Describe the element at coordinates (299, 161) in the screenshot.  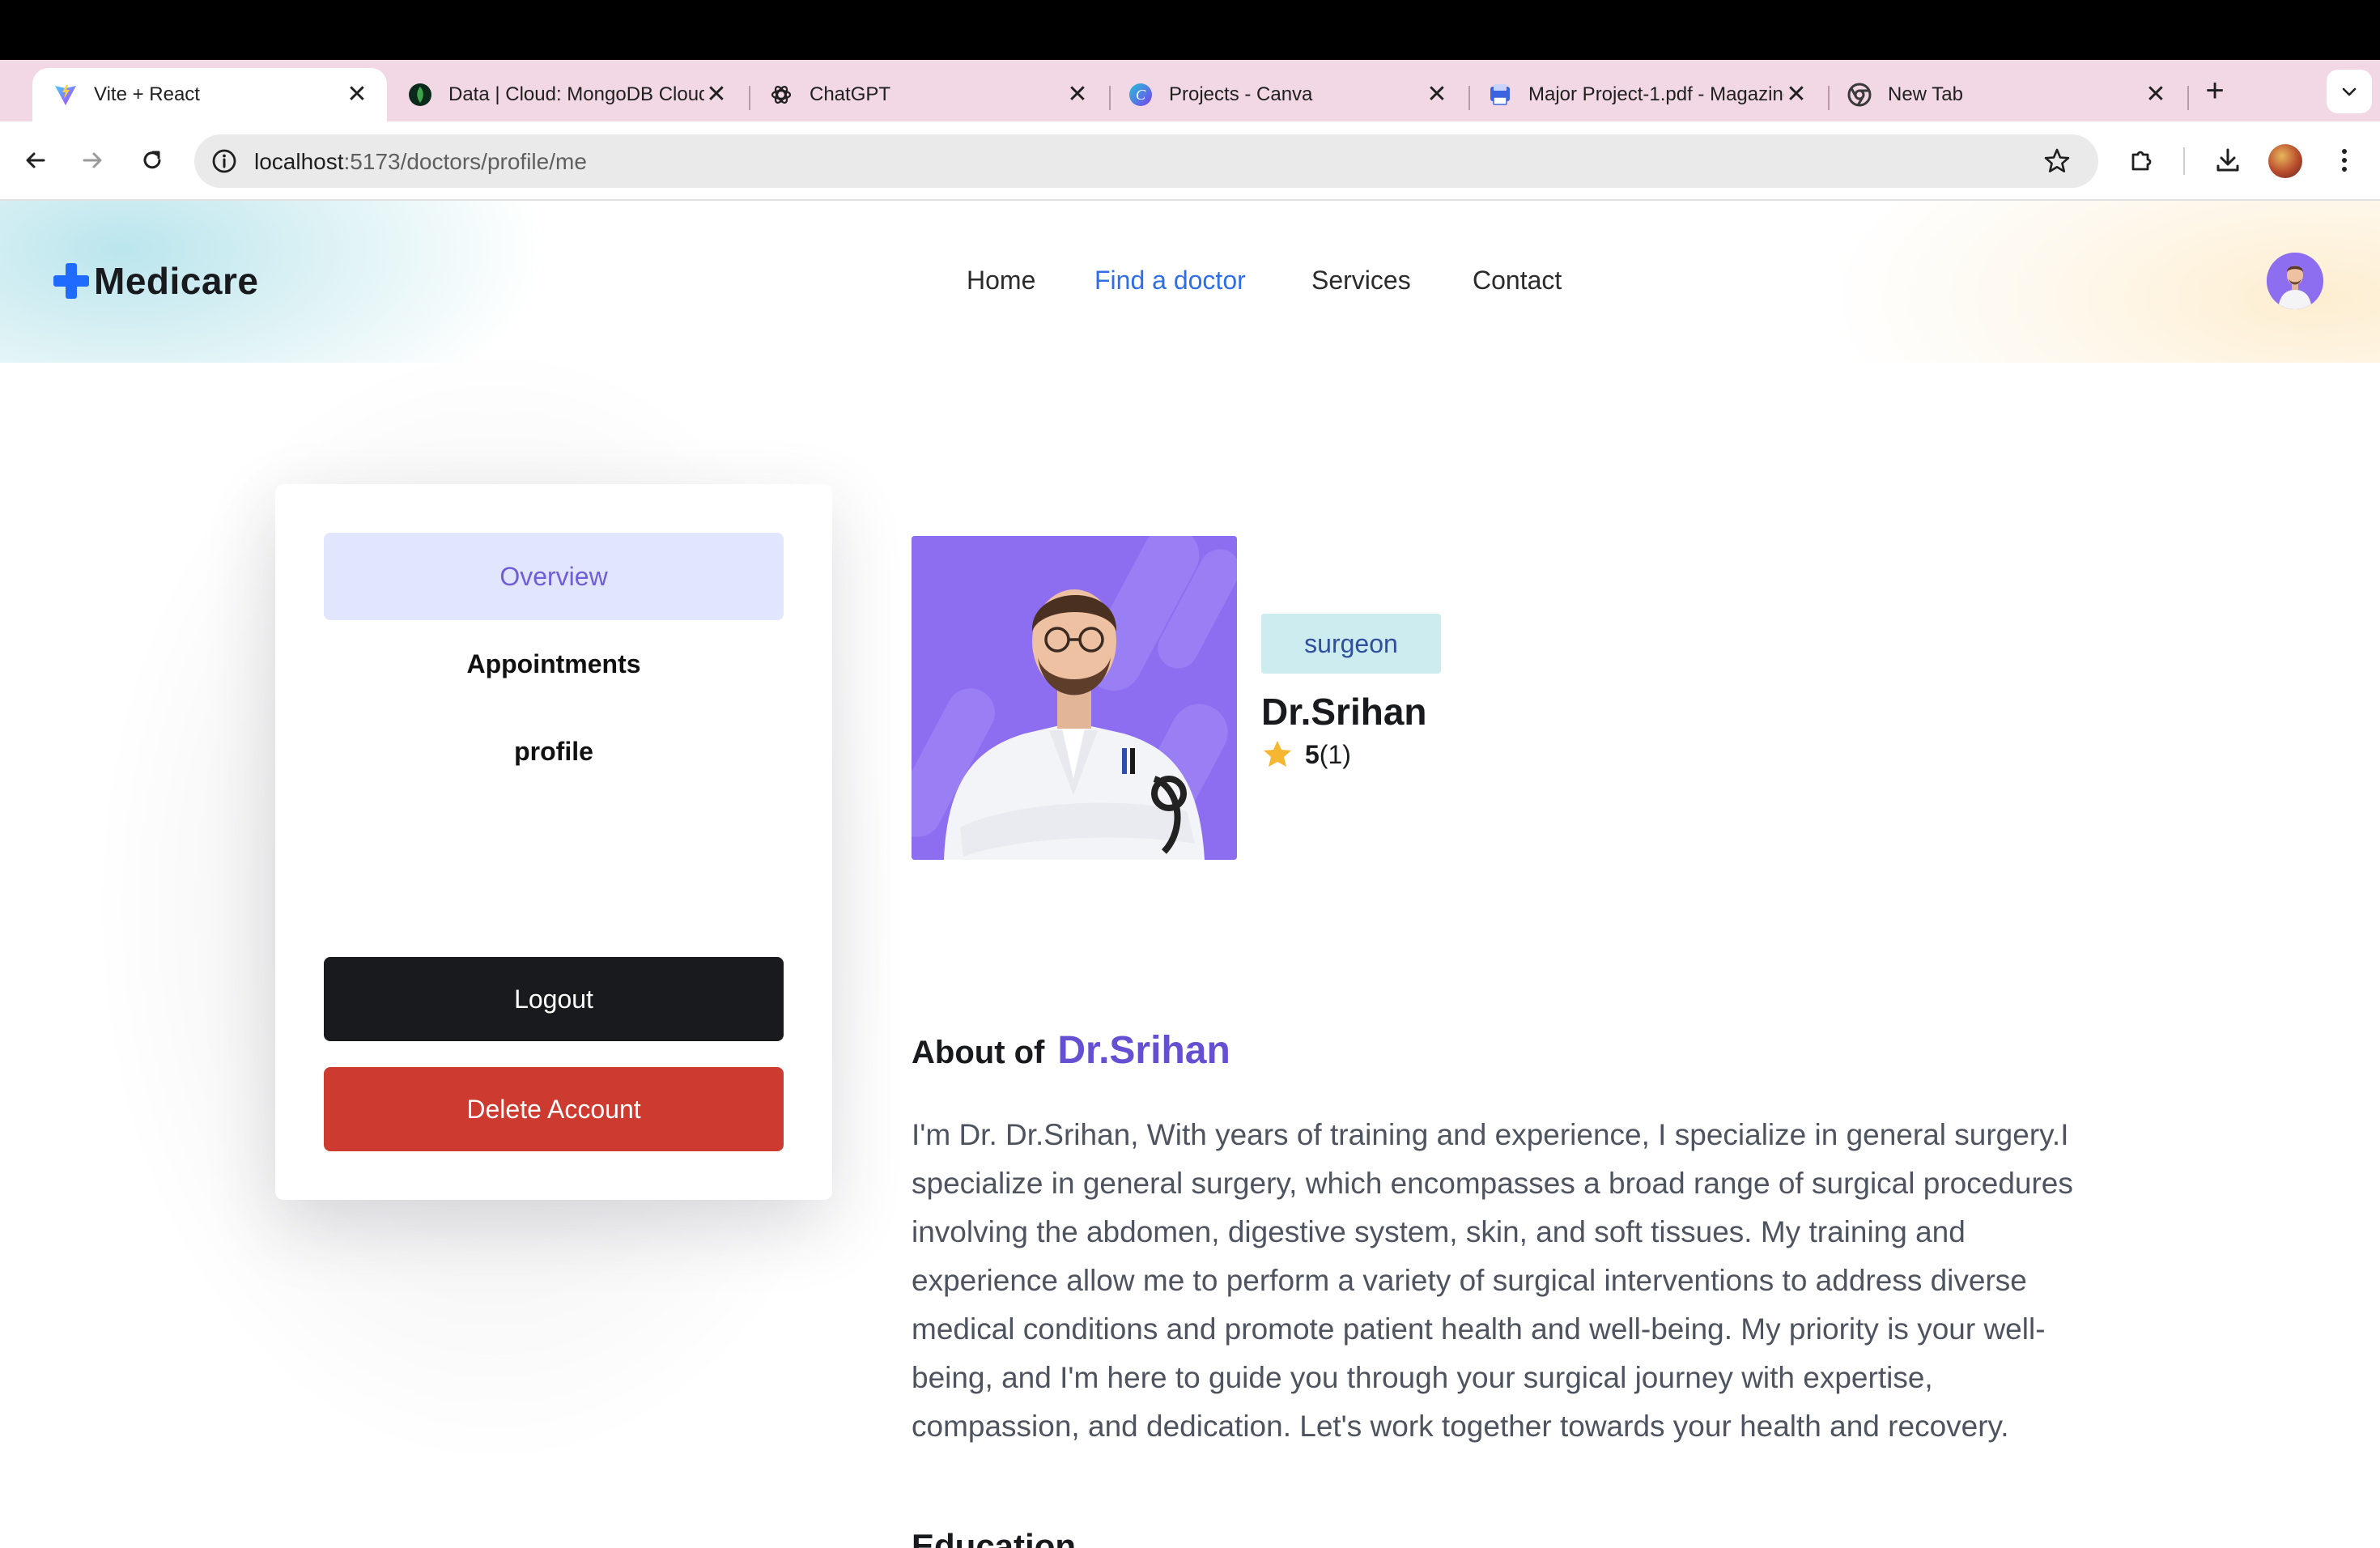
I see `url-host: localhost` at that location.